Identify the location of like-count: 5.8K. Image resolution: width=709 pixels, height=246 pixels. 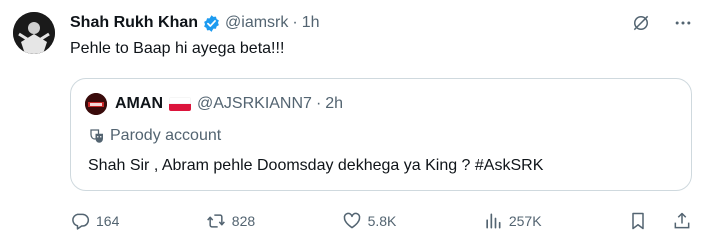
(382, 221).